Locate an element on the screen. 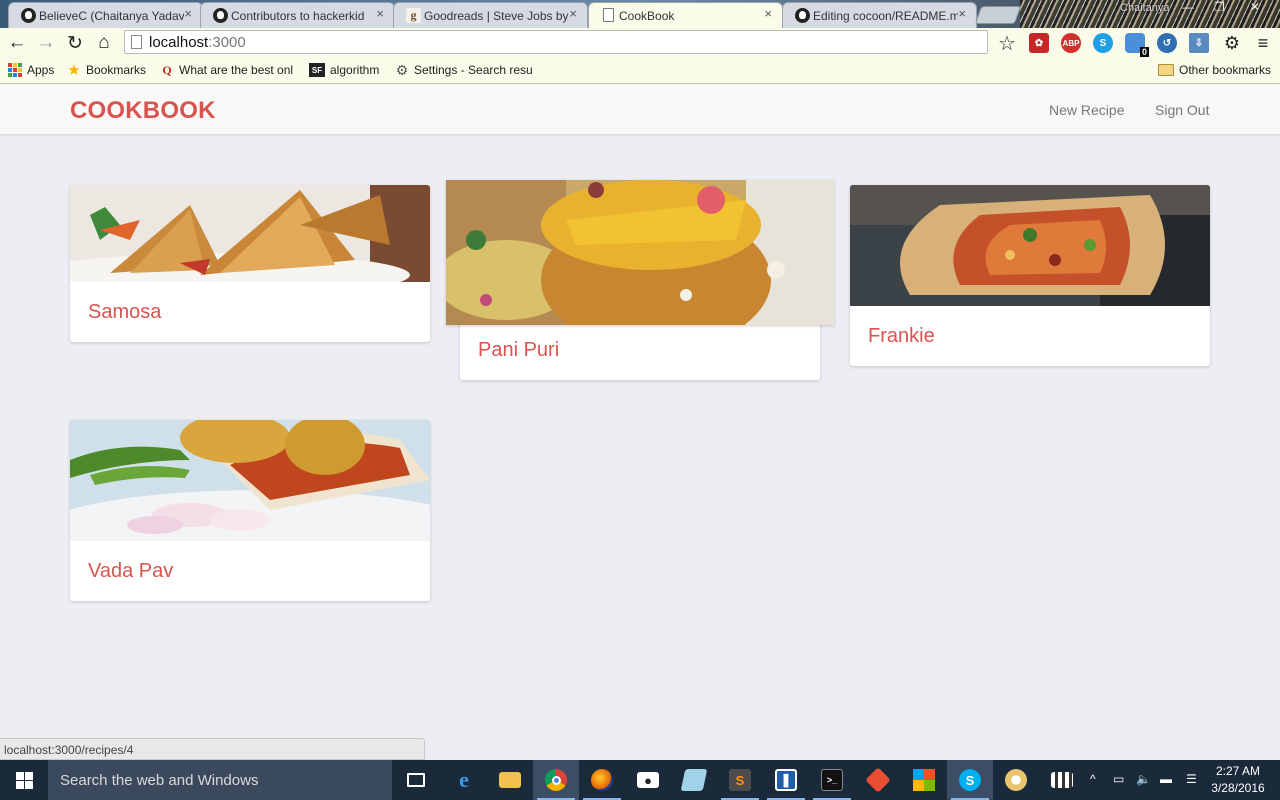 The image size is (1280, 800). paint-palette-icon is located at coordinates (1016, 780).